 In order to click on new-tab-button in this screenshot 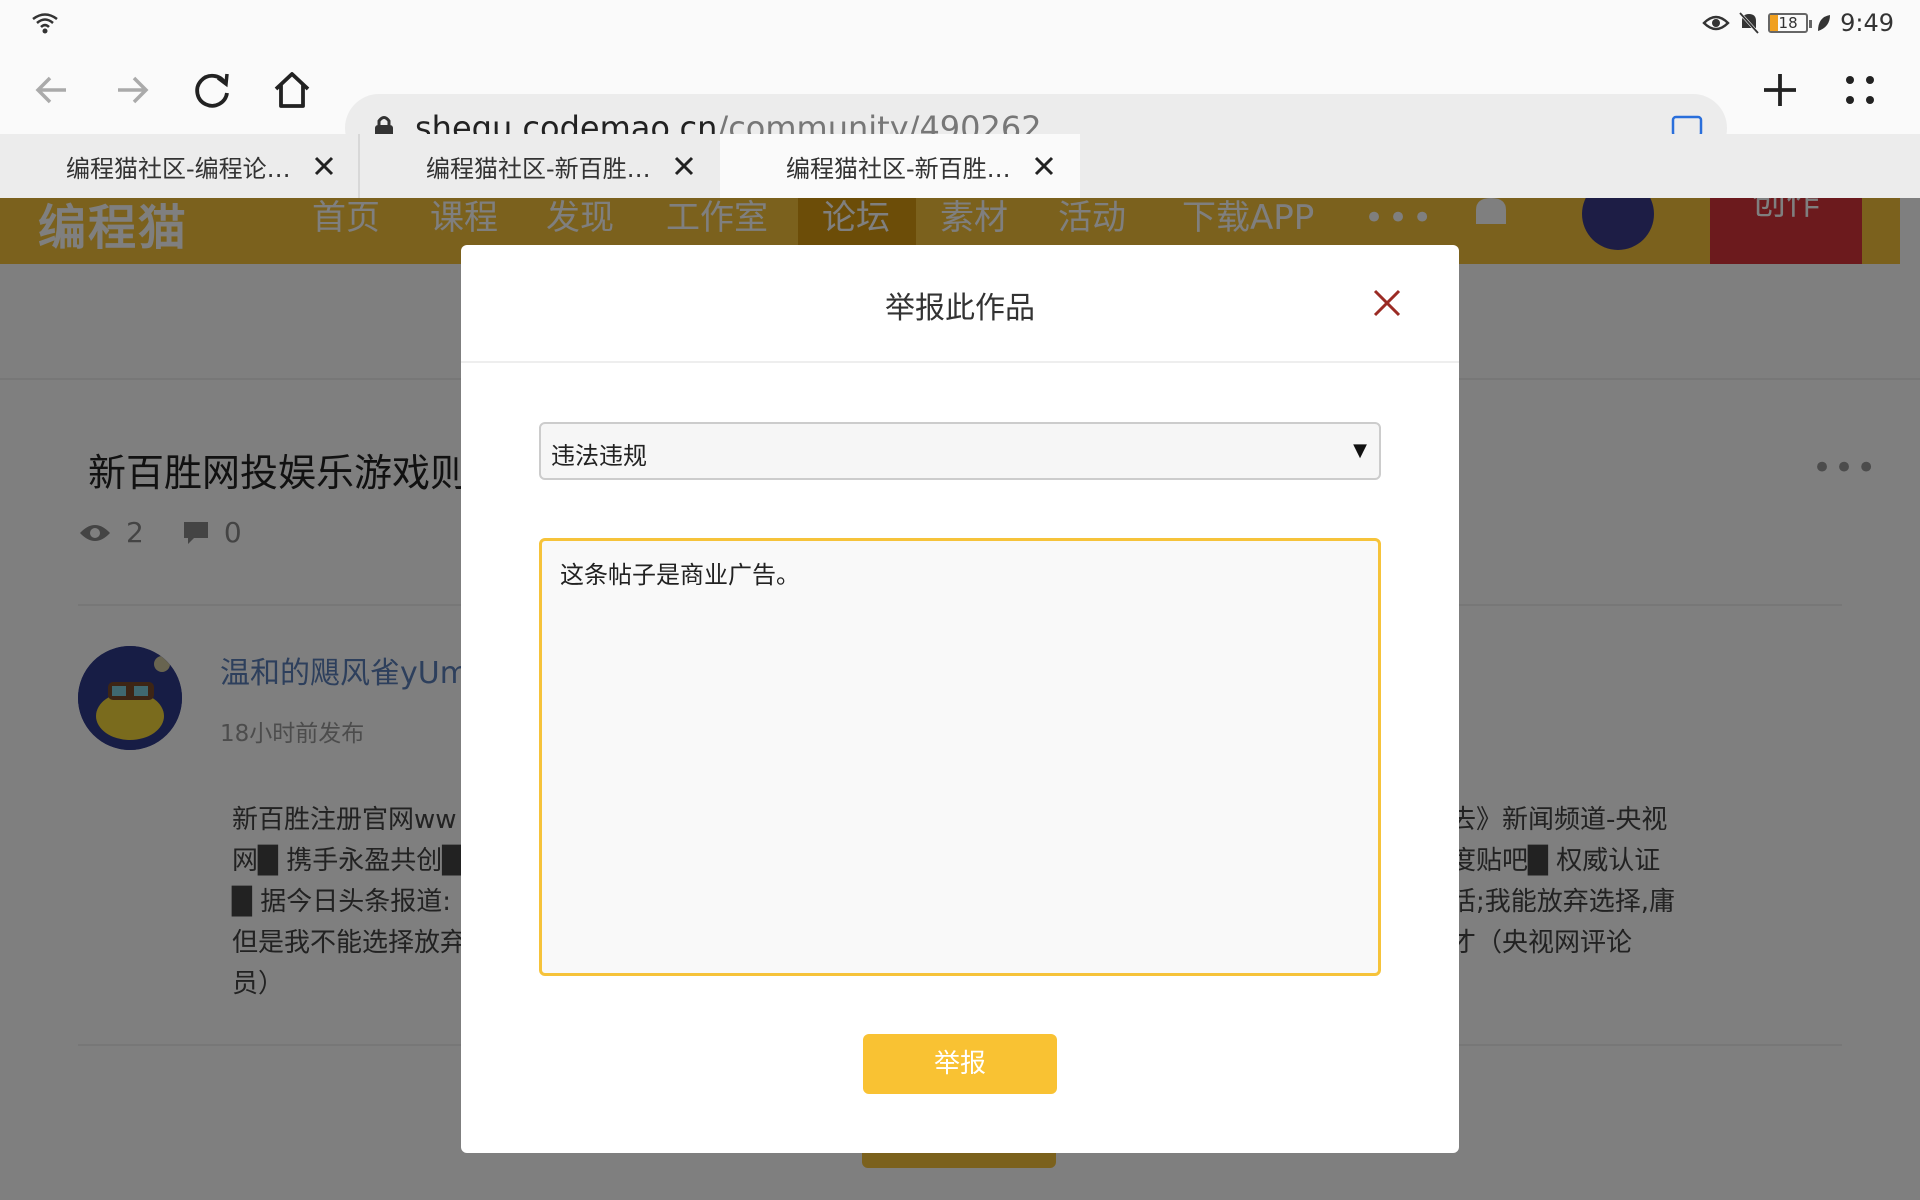, I will do `click(1780, 90)`.